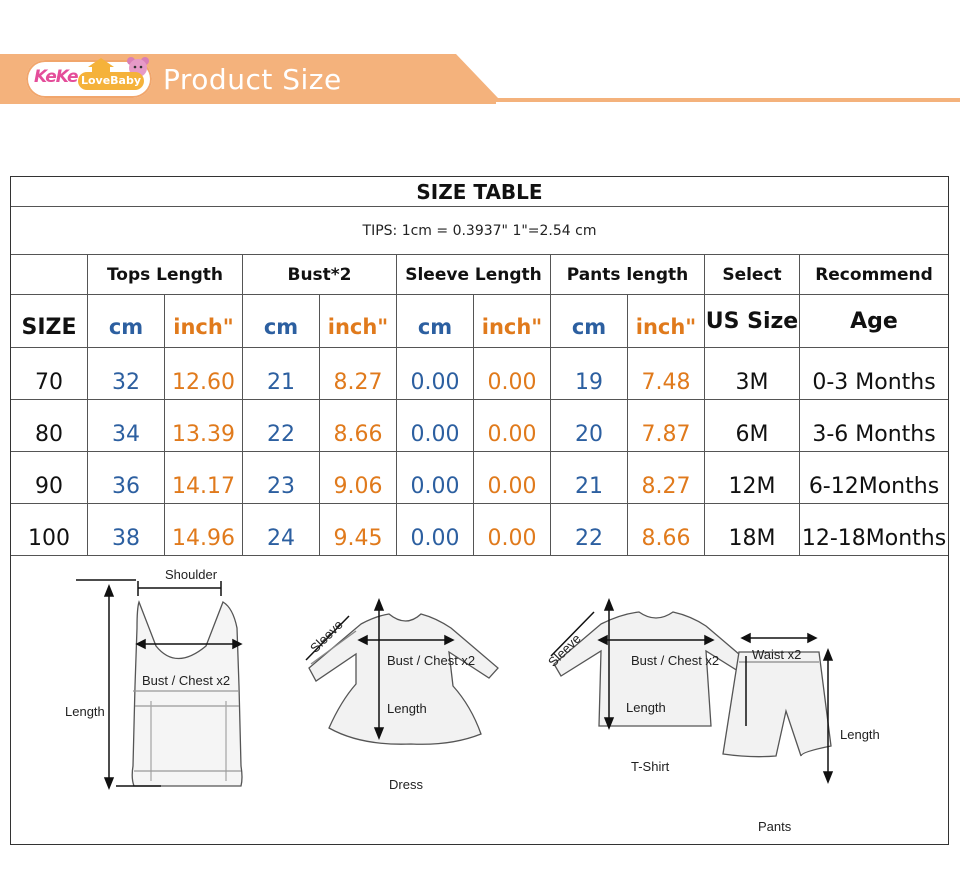 This screenshot has height=884, width=960. Describe the element at coordinates (589, 382) in the screenshot. I see `cell-pants-cm: 19` at that location.